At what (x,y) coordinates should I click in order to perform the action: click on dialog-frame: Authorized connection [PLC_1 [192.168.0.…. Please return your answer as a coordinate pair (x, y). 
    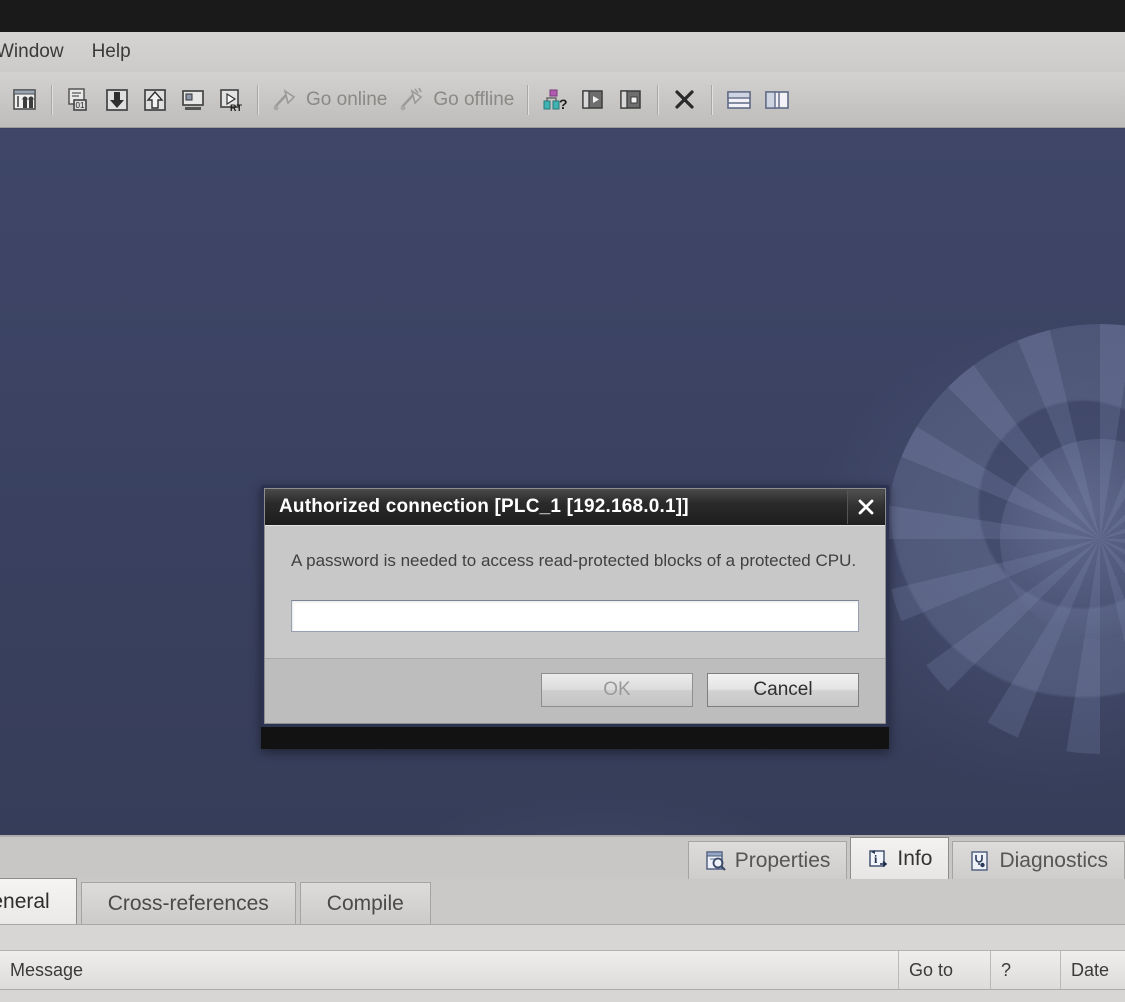
    Looking at the image, I should click on (575, 606).